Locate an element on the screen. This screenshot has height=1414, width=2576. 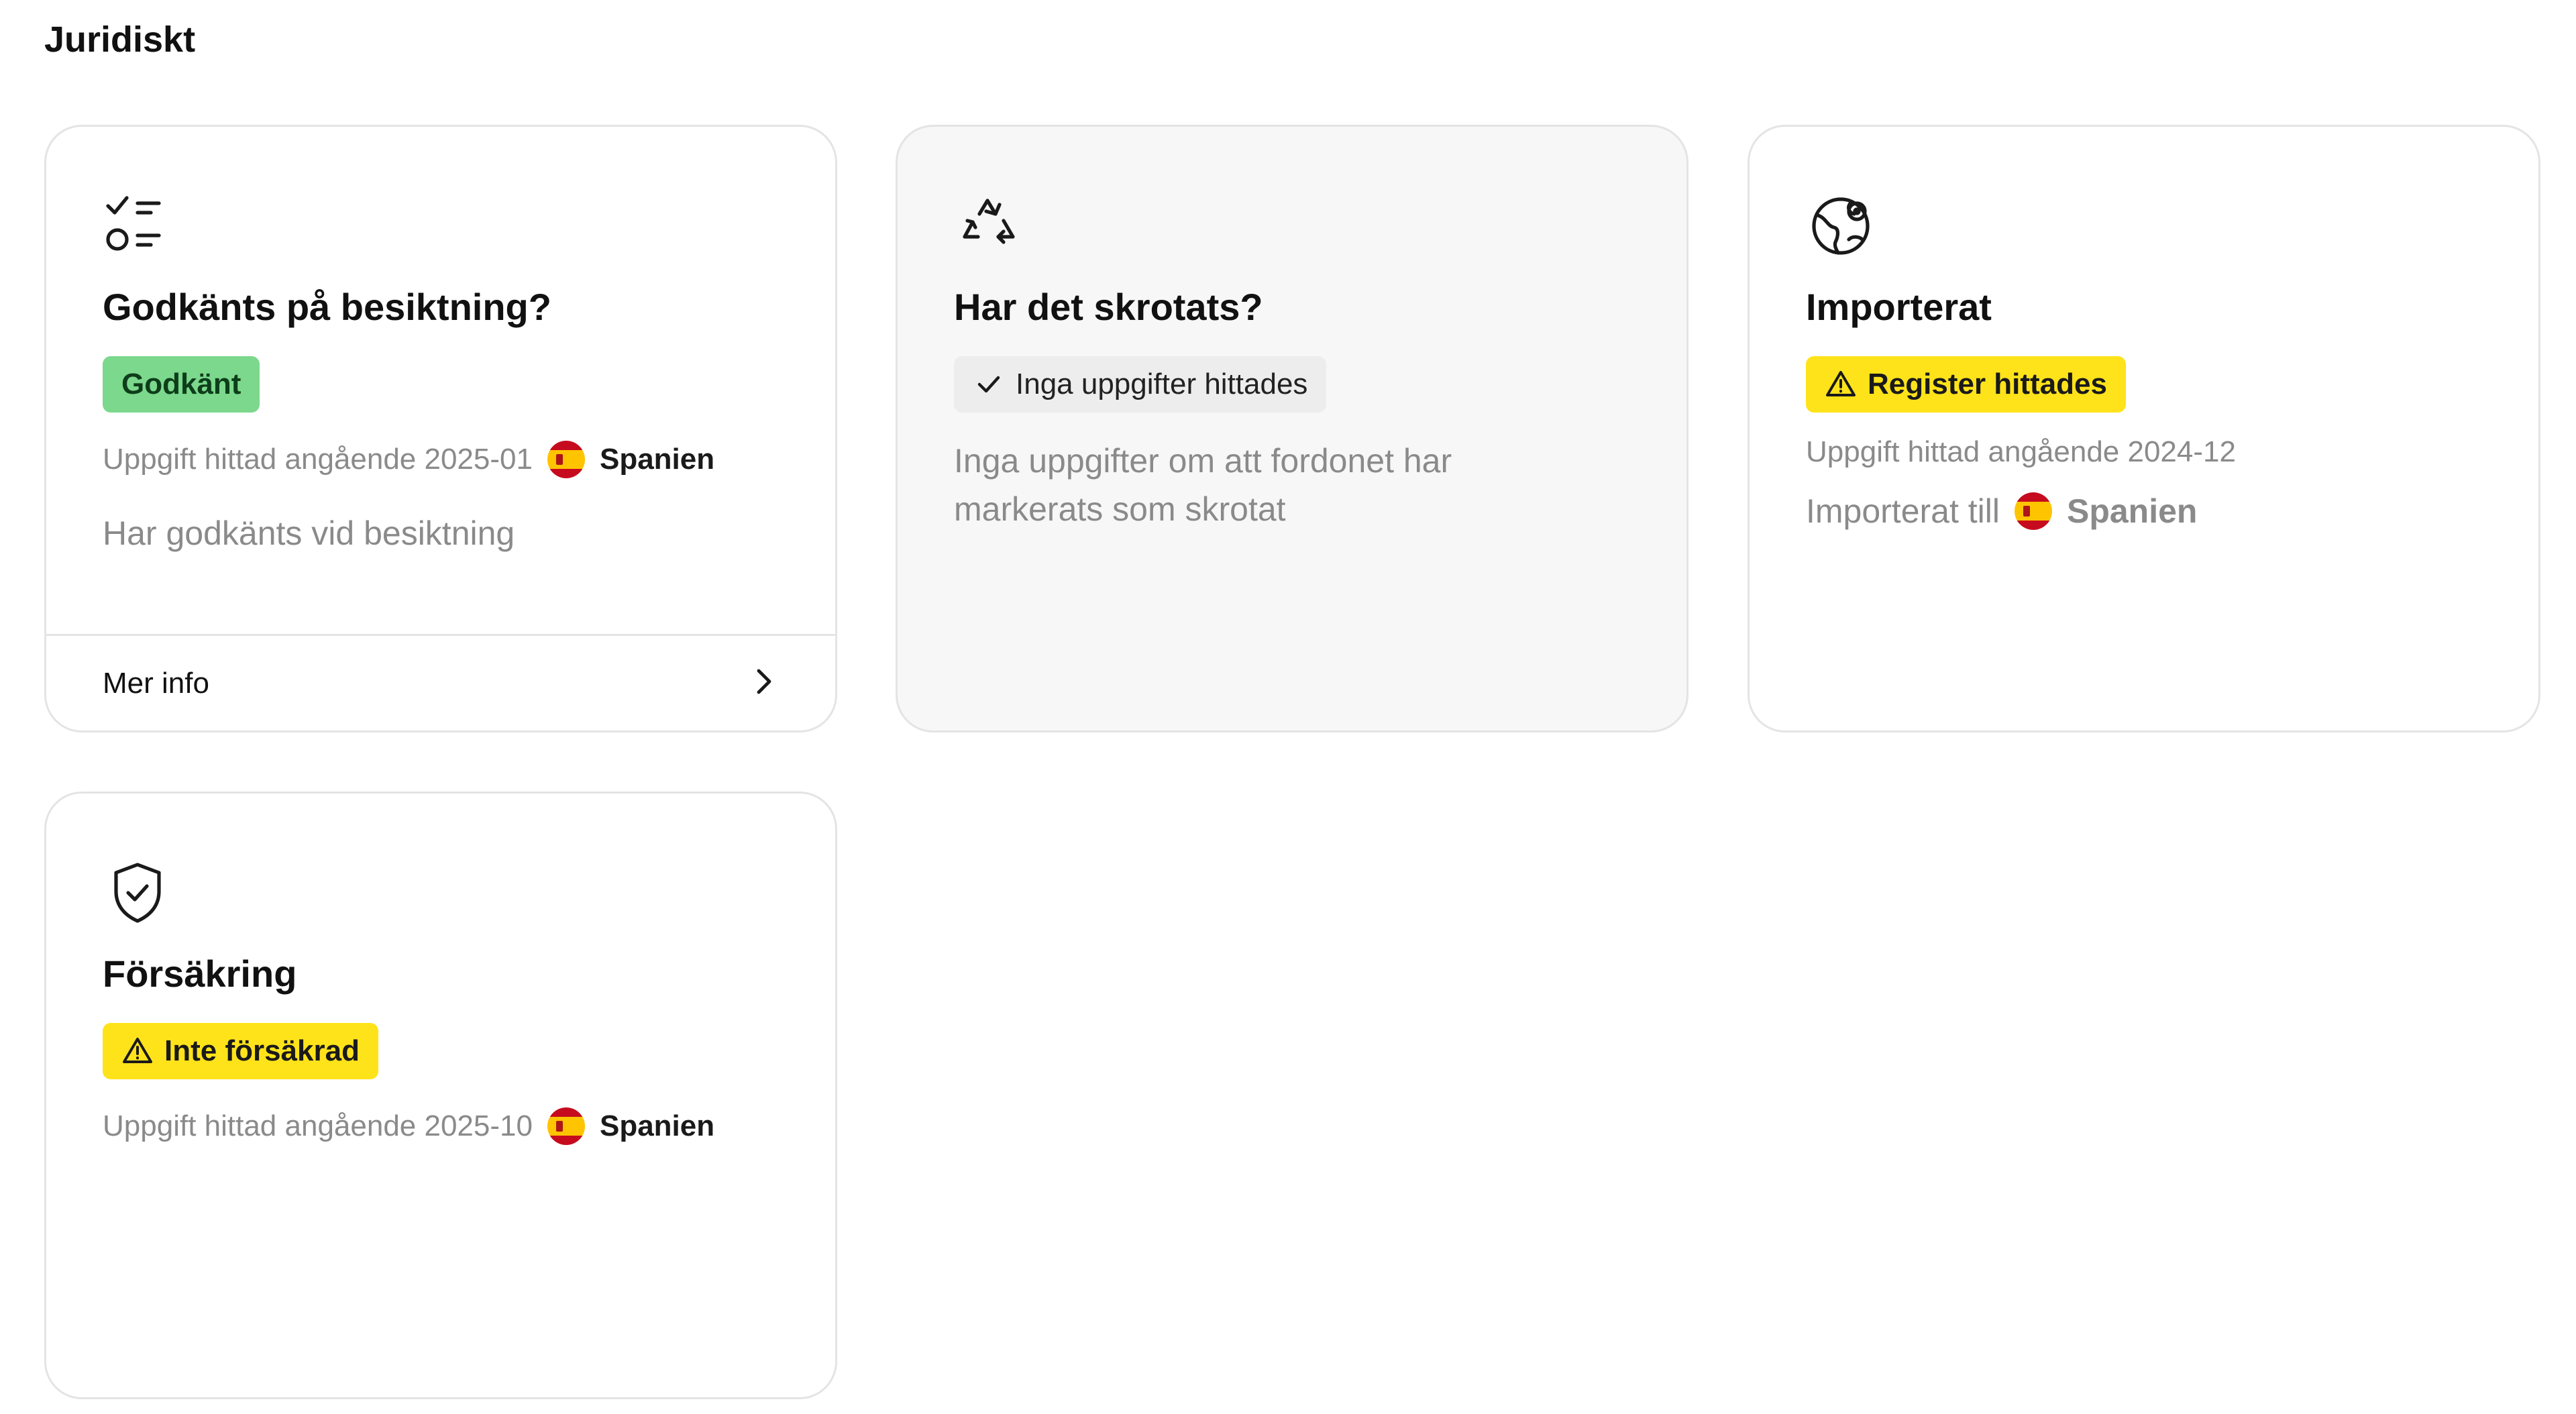
description-line: Inga uppgifter om att fordonet har is located at coordinates (1203, 461).